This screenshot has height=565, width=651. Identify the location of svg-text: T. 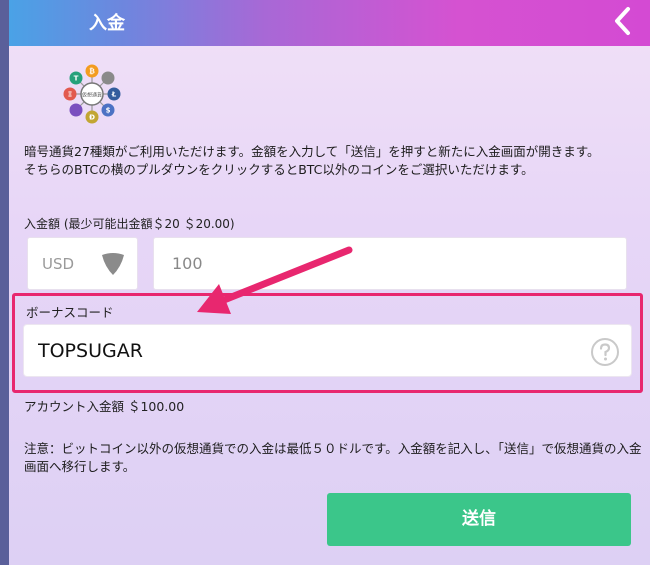
(76, 79).